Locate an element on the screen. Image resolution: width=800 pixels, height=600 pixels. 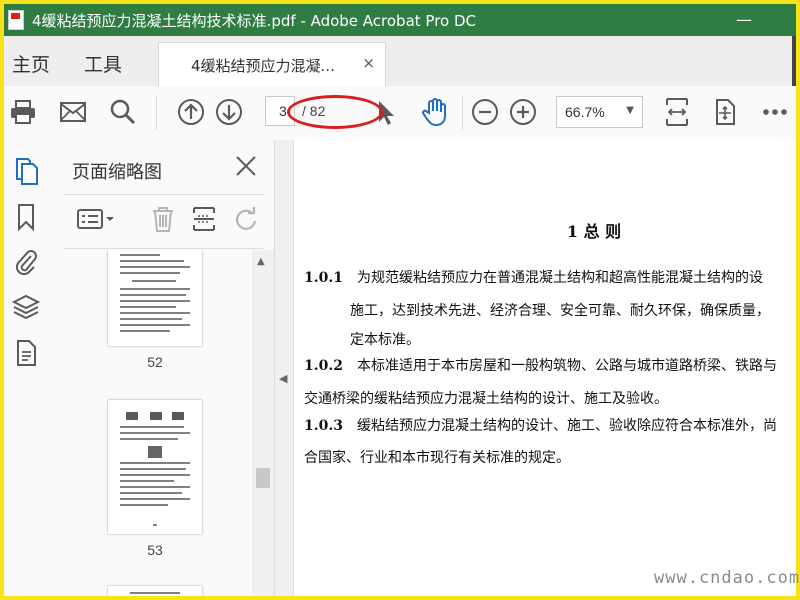
clause-text: 合国家、行业和本市现行有关标准的规定。 is located at coordinates (437, 458).